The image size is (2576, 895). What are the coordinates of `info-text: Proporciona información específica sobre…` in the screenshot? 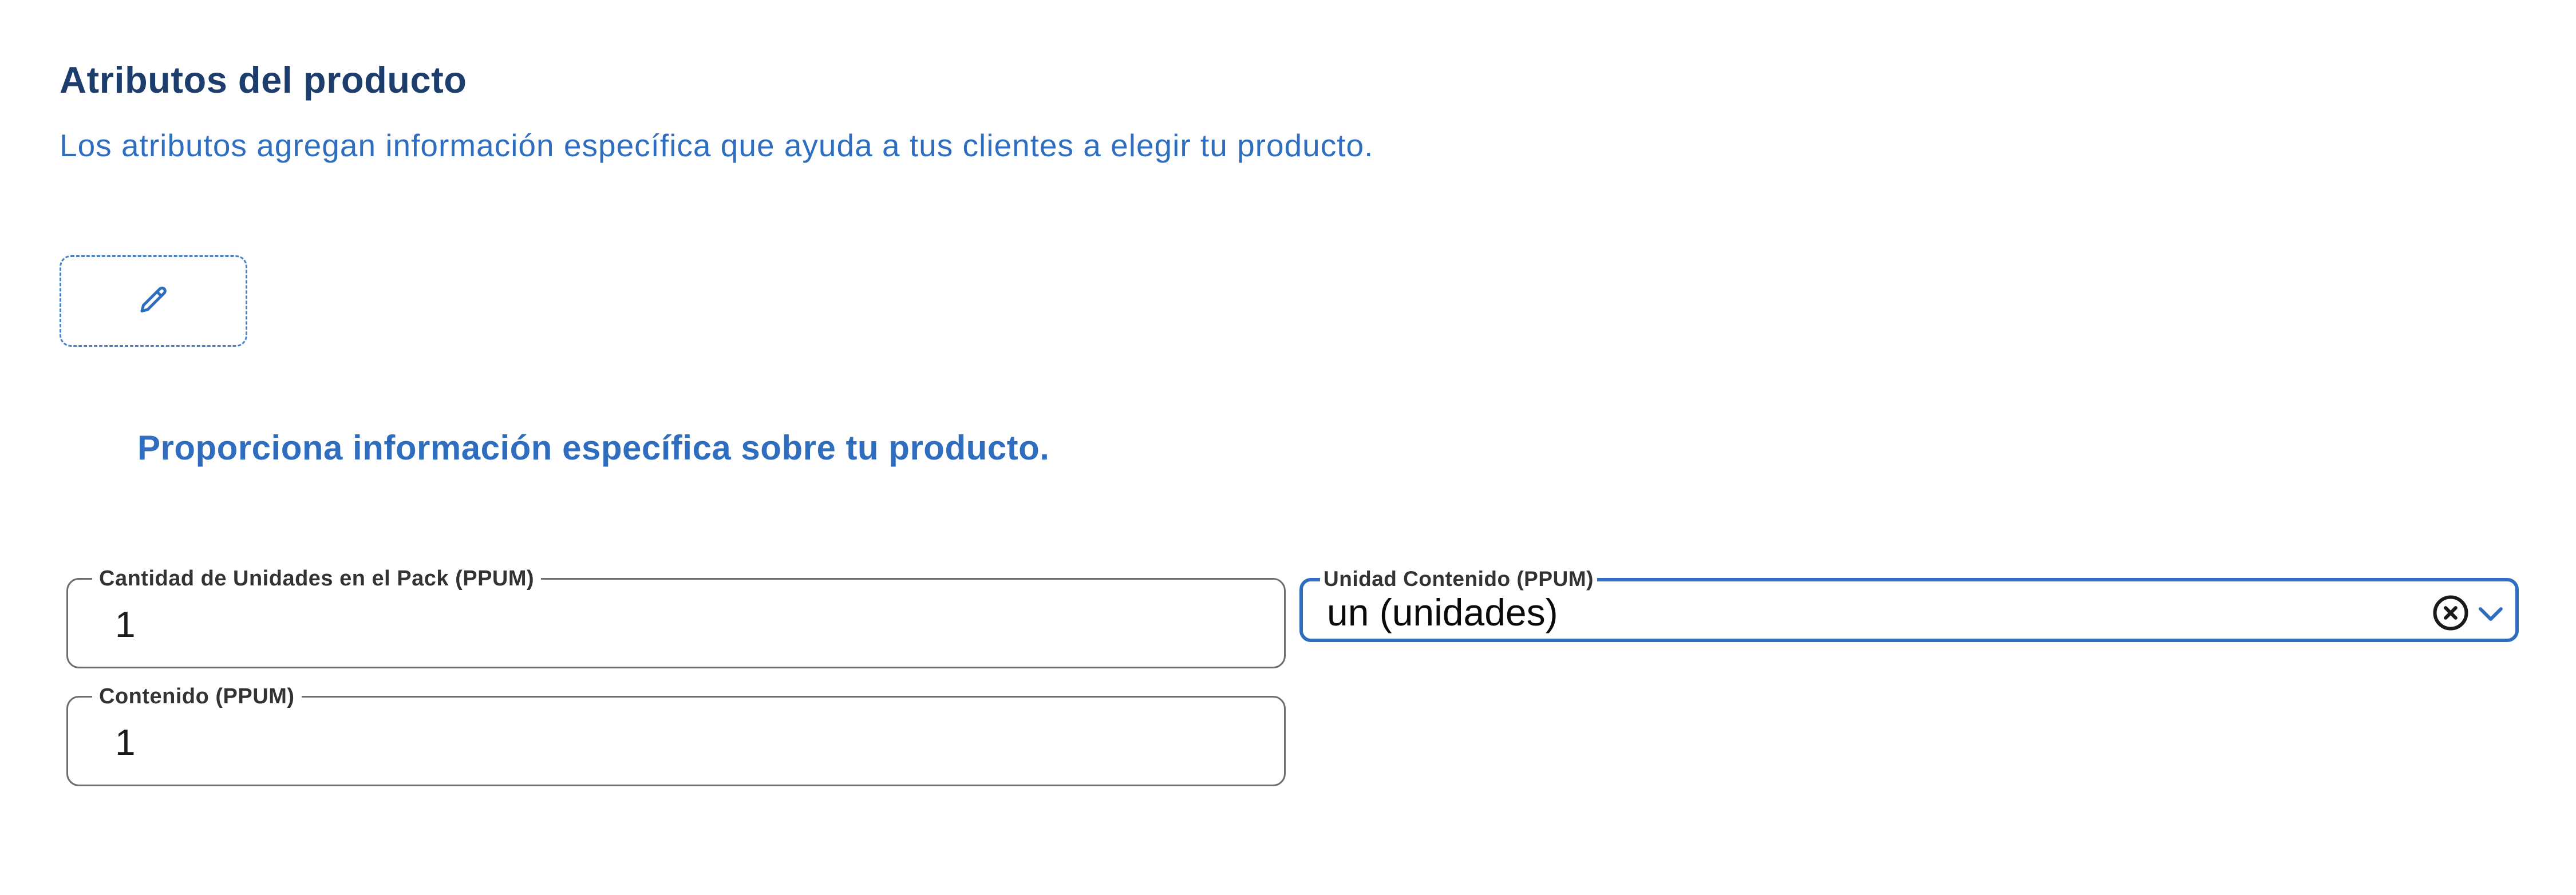 It's located at (593, 448).